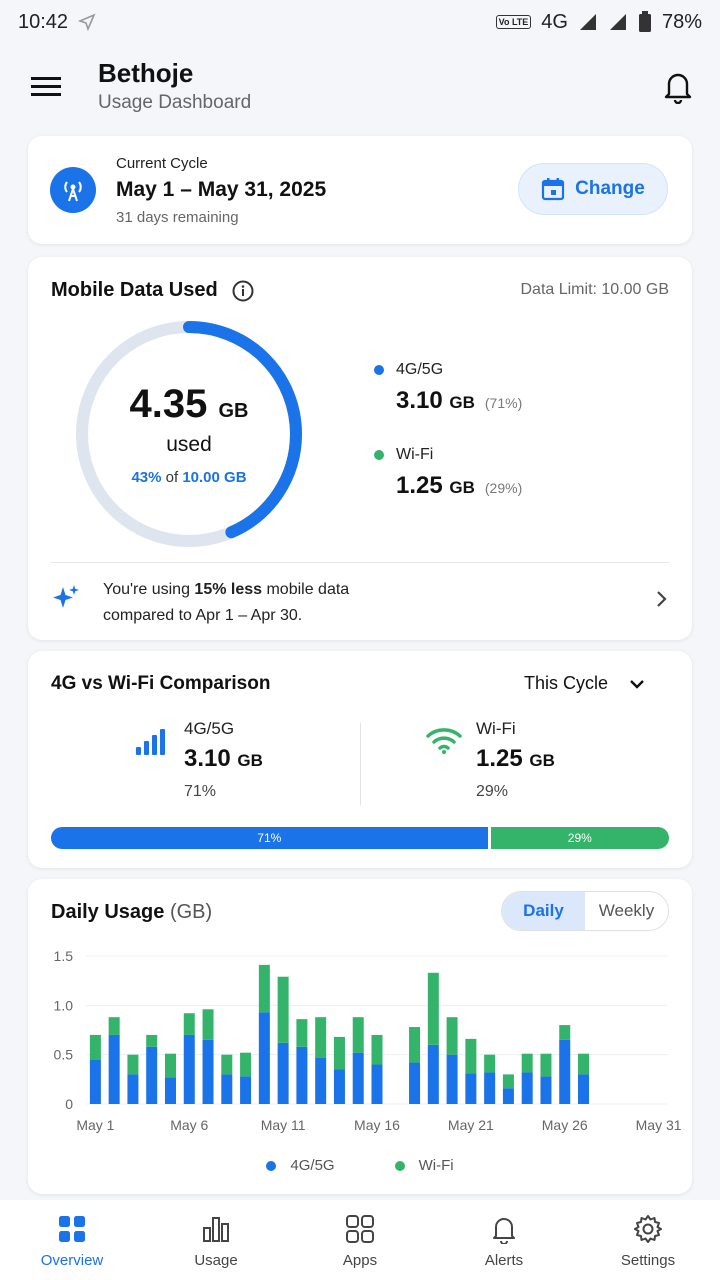 The image size is (720, 1280). I want to click on signal-icon, so click(587, 22).